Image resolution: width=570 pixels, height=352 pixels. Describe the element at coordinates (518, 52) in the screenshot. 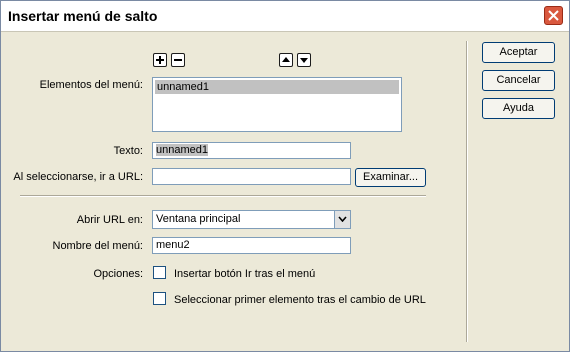

I see `ok-button: Aceptar` at that location.